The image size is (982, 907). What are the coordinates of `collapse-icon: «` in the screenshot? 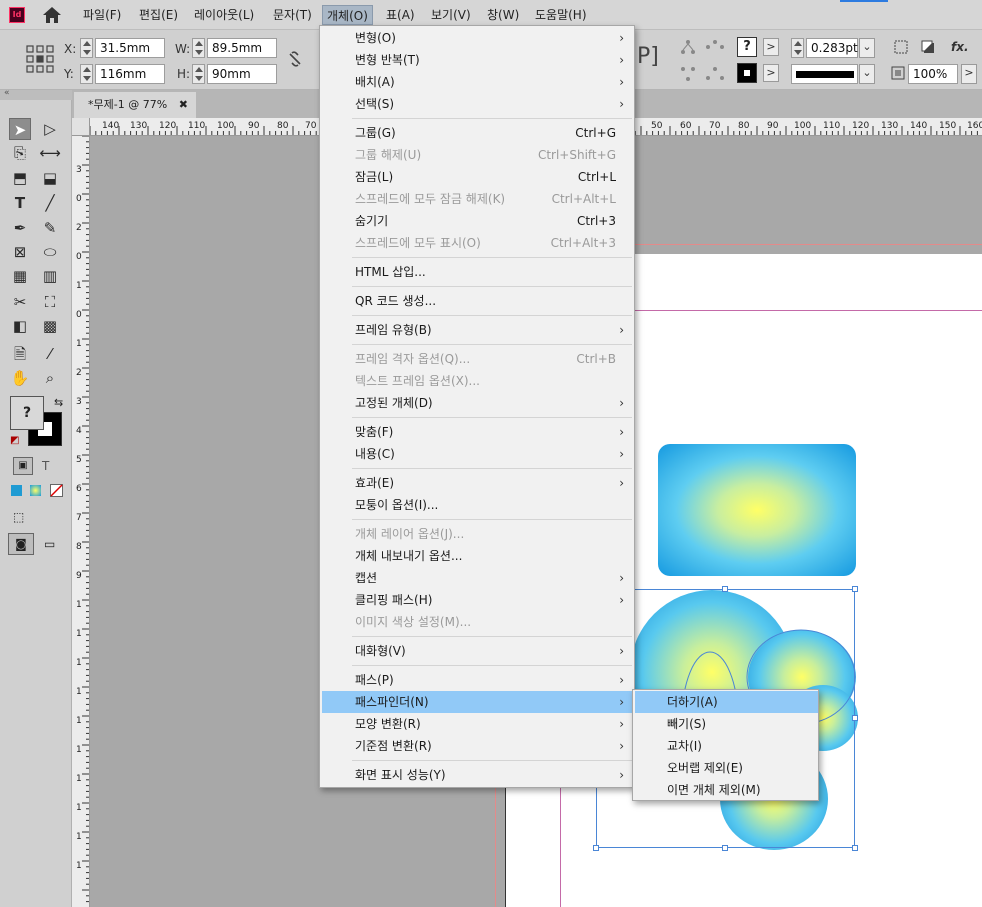 It's located at (7, 93).